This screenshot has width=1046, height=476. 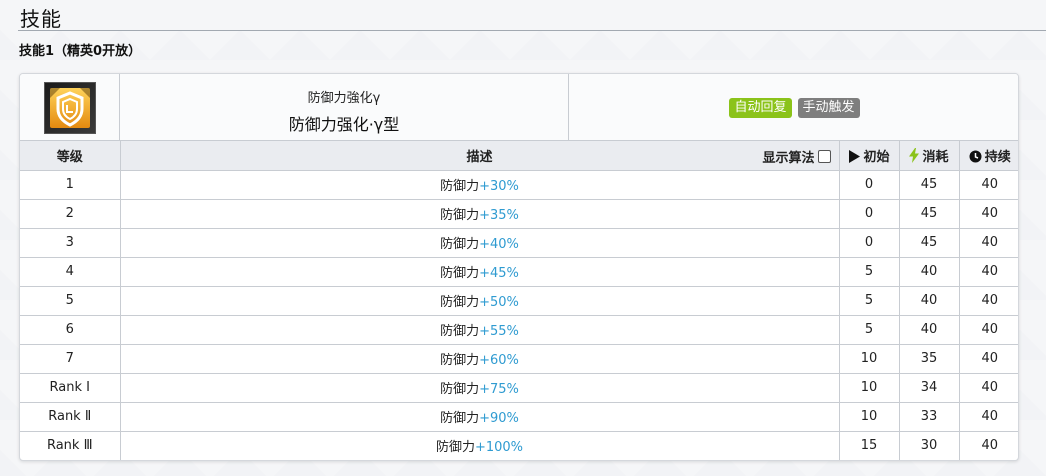 I want to click on table-row: Rank Ⅰ 防御力+75% 10 34 40, so click(x=519, y=388).